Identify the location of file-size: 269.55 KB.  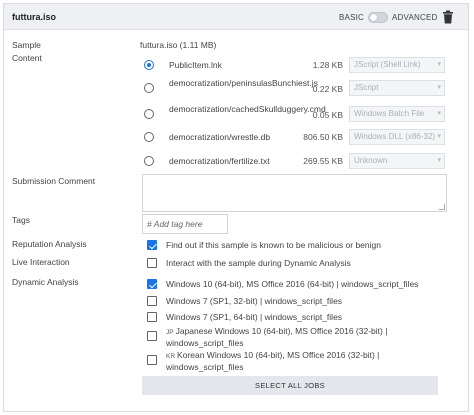
(323, 161).